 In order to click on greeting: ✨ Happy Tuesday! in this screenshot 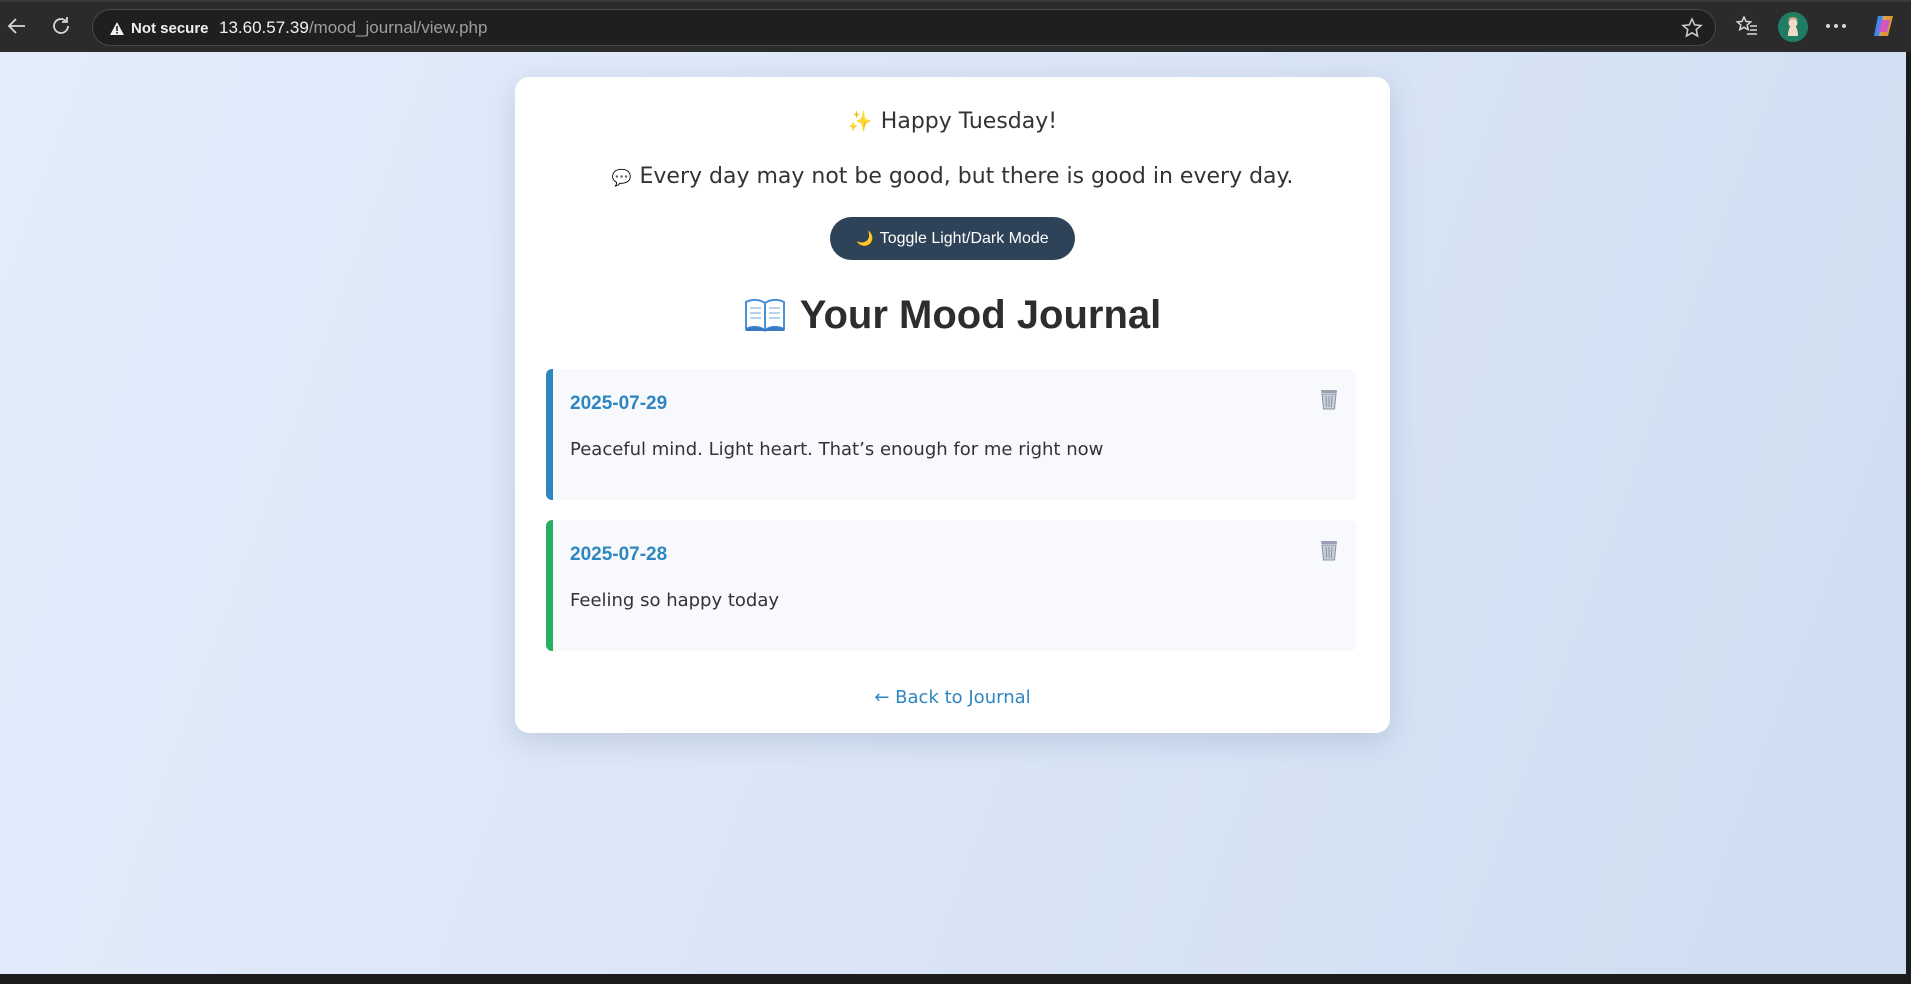, I will do `click(952, 121)`.